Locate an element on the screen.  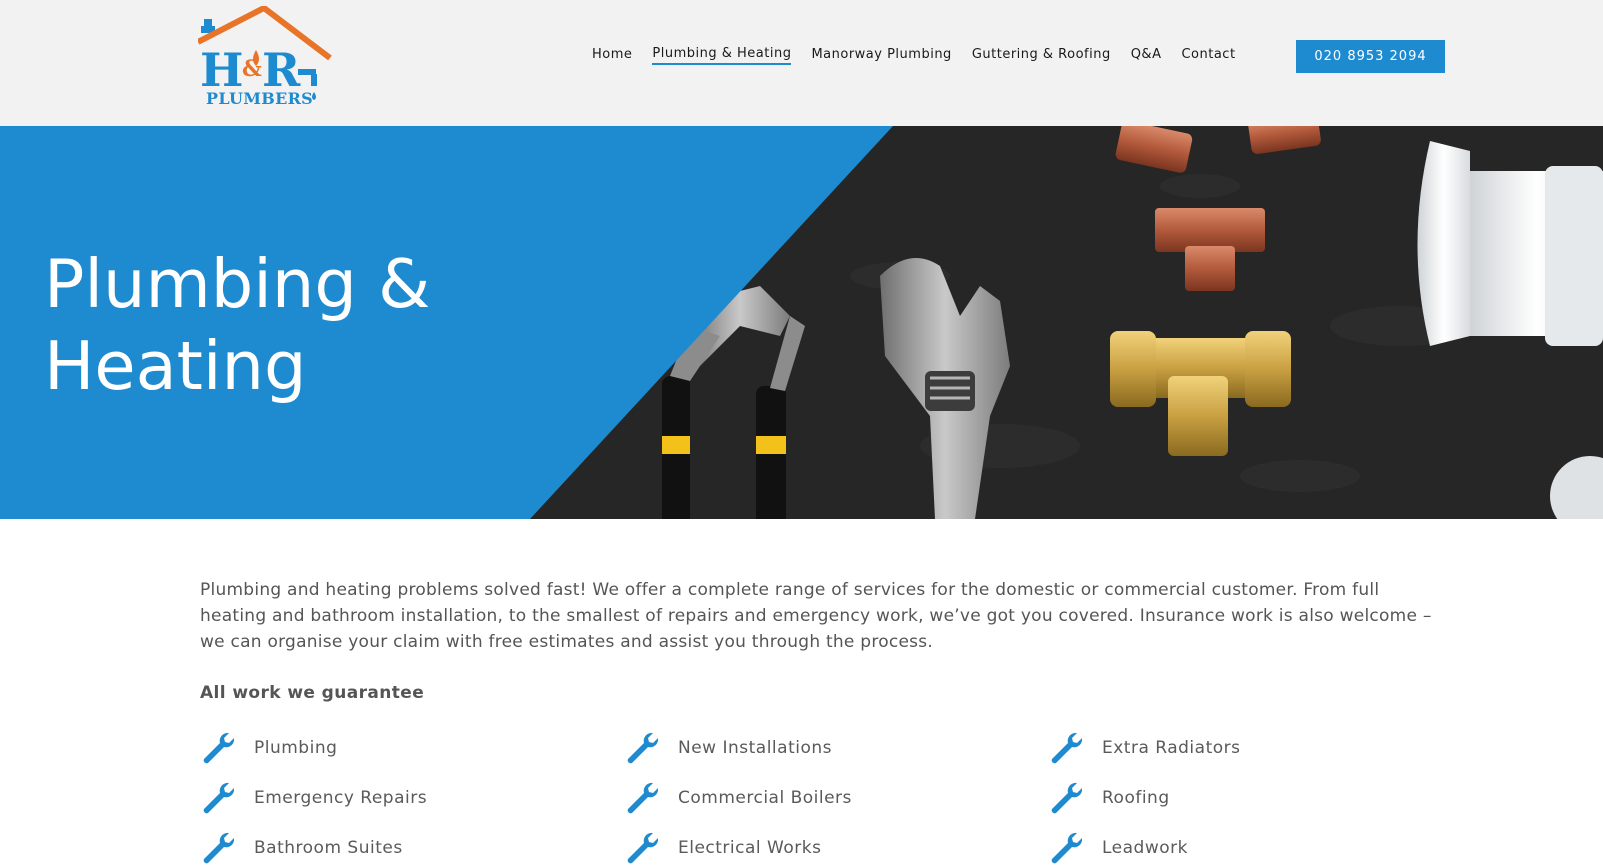
page-title-line2: Heating is located at coordinates (175, 366).